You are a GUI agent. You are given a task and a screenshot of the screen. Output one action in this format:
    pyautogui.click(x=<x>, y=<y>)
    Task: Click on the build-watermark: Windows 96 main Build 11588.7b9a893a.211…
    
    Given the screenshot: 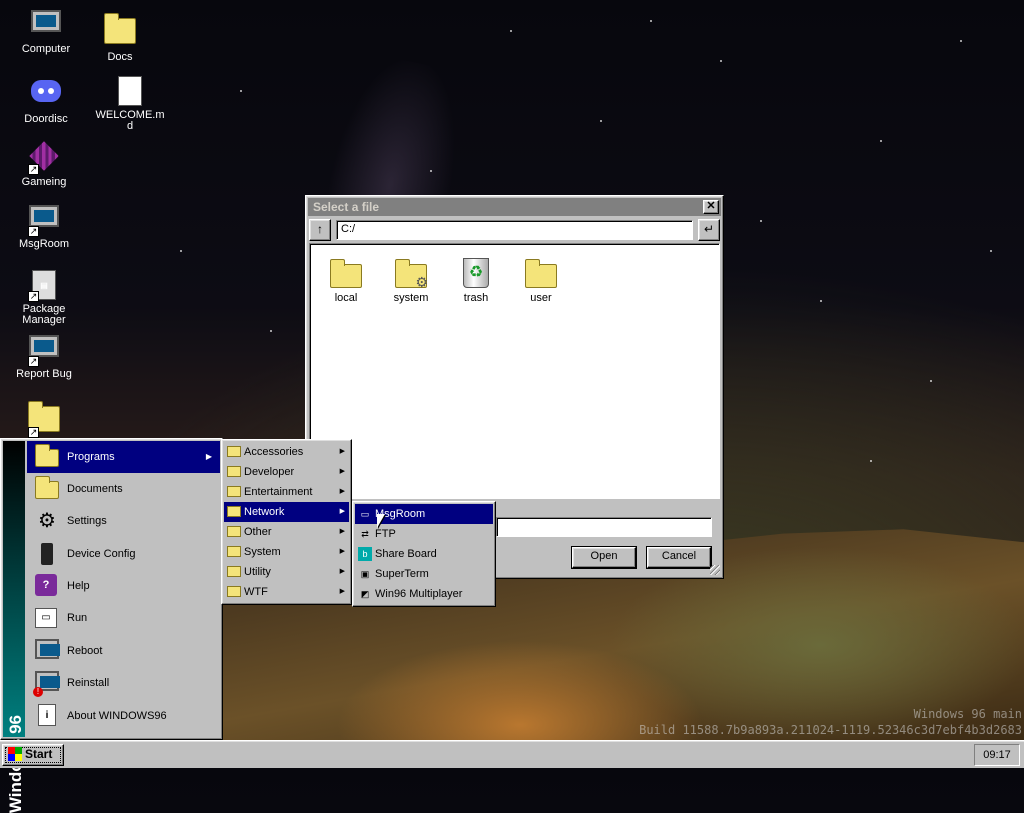 What is the action you would take?
    pyautogui.click(x=830, y=722)
    